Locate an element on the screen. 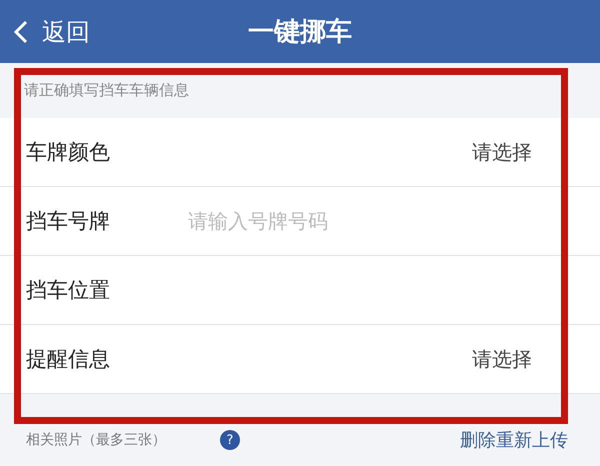 This screenshot has width=600, height=466. field-label: 挡车号牌 is located at coordinates (68, 221).